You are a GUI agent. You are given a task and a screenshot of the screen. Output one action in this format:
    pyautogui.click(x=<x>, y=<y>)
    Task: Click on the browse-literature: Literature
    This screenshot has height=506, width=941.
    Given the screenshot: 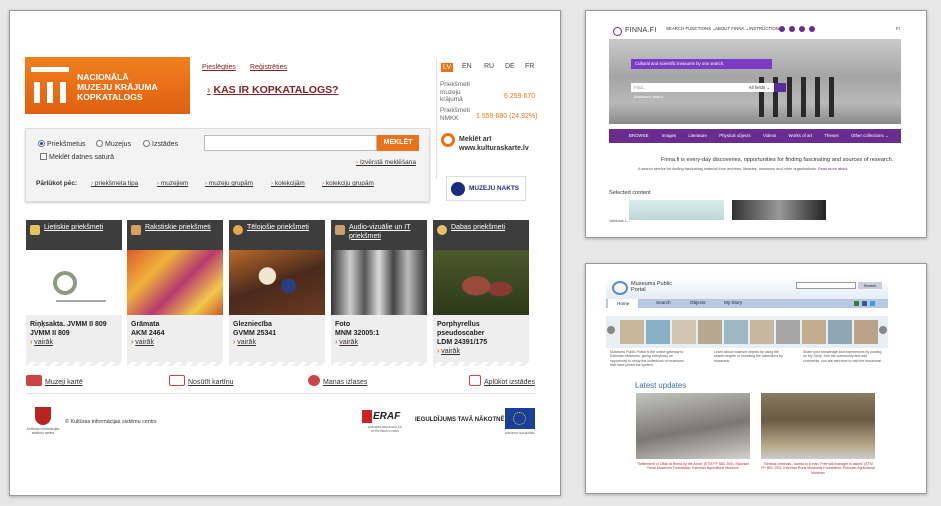 What is the action you would take?
    pyautogui.click(x=697, y=135)
    